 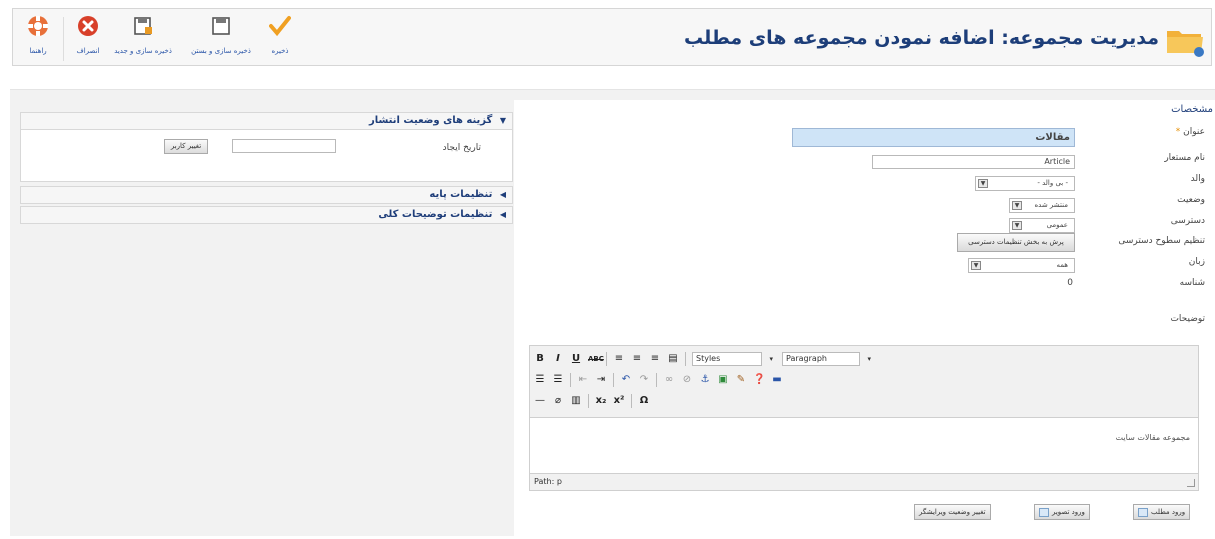 What do you see at coordinates (601, 380) in the screenshot?
I see `indent-icon: ⇥` at bounding box center [601, 380].